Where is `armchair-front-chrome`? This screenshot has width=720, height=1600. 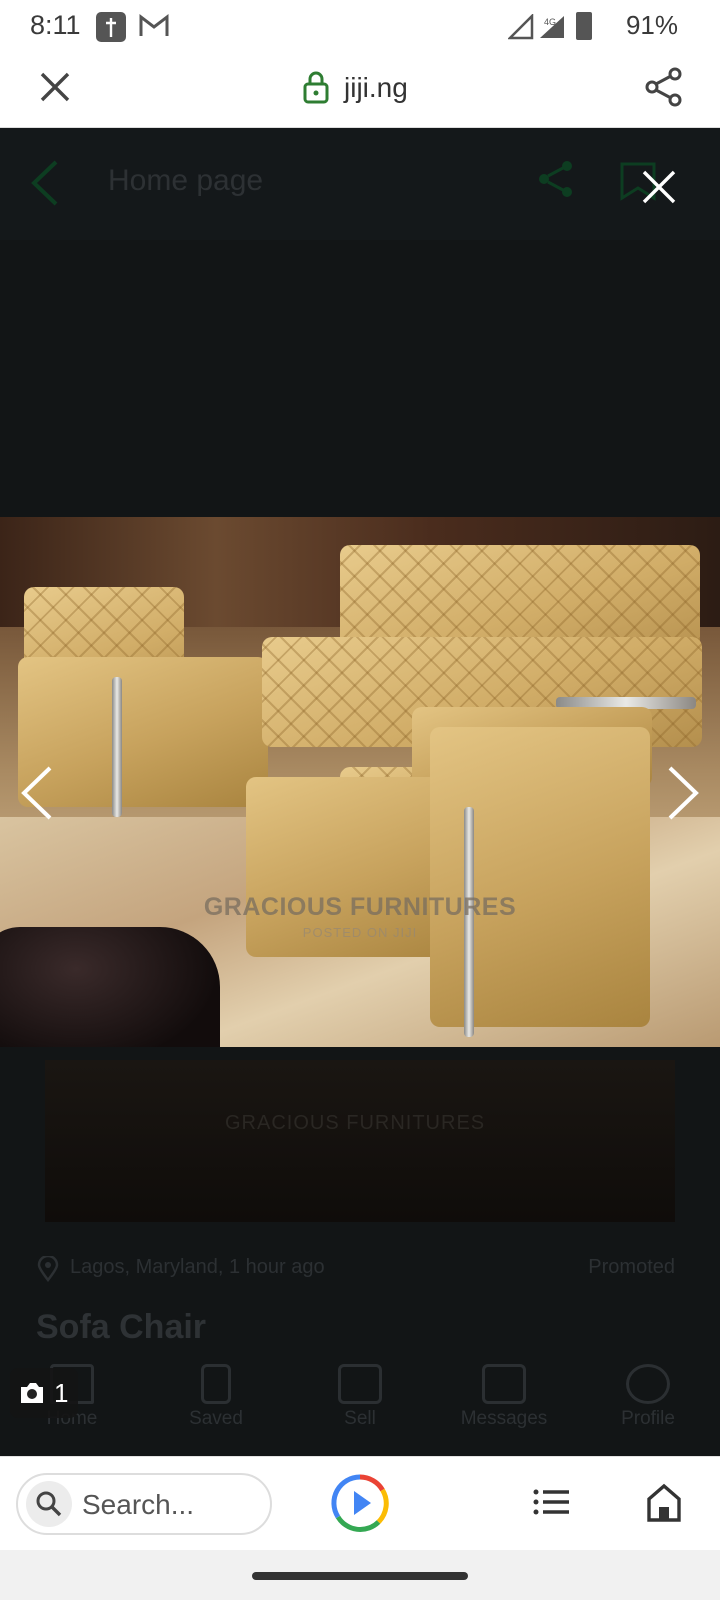 armchair-front-chrome is located at coordinates (469, 922).